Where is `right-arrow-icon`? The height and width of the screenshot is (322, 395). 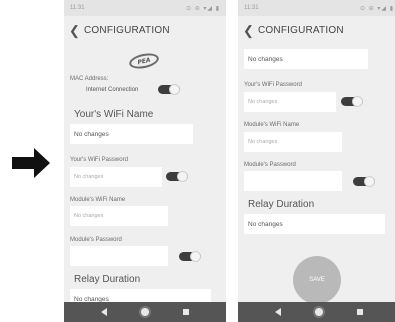 right-arrow-icon is located at coordinates (31, 163).